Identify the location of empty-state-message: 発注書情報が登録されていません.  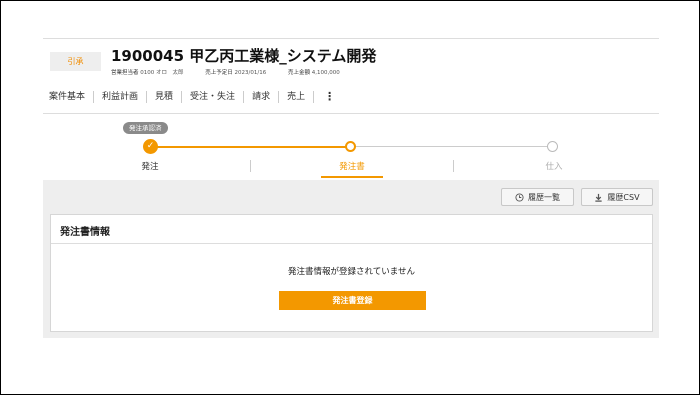
(351, 272).